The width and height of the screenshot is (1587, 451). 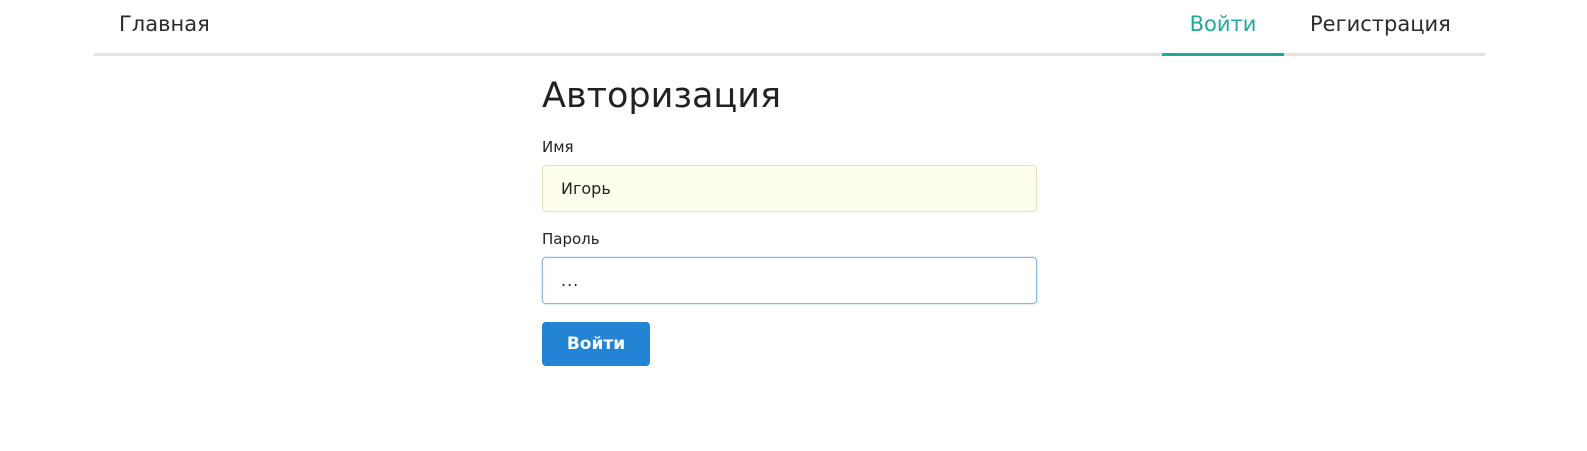 I want to click on name-label: Имя, so click(x=558, y=147).